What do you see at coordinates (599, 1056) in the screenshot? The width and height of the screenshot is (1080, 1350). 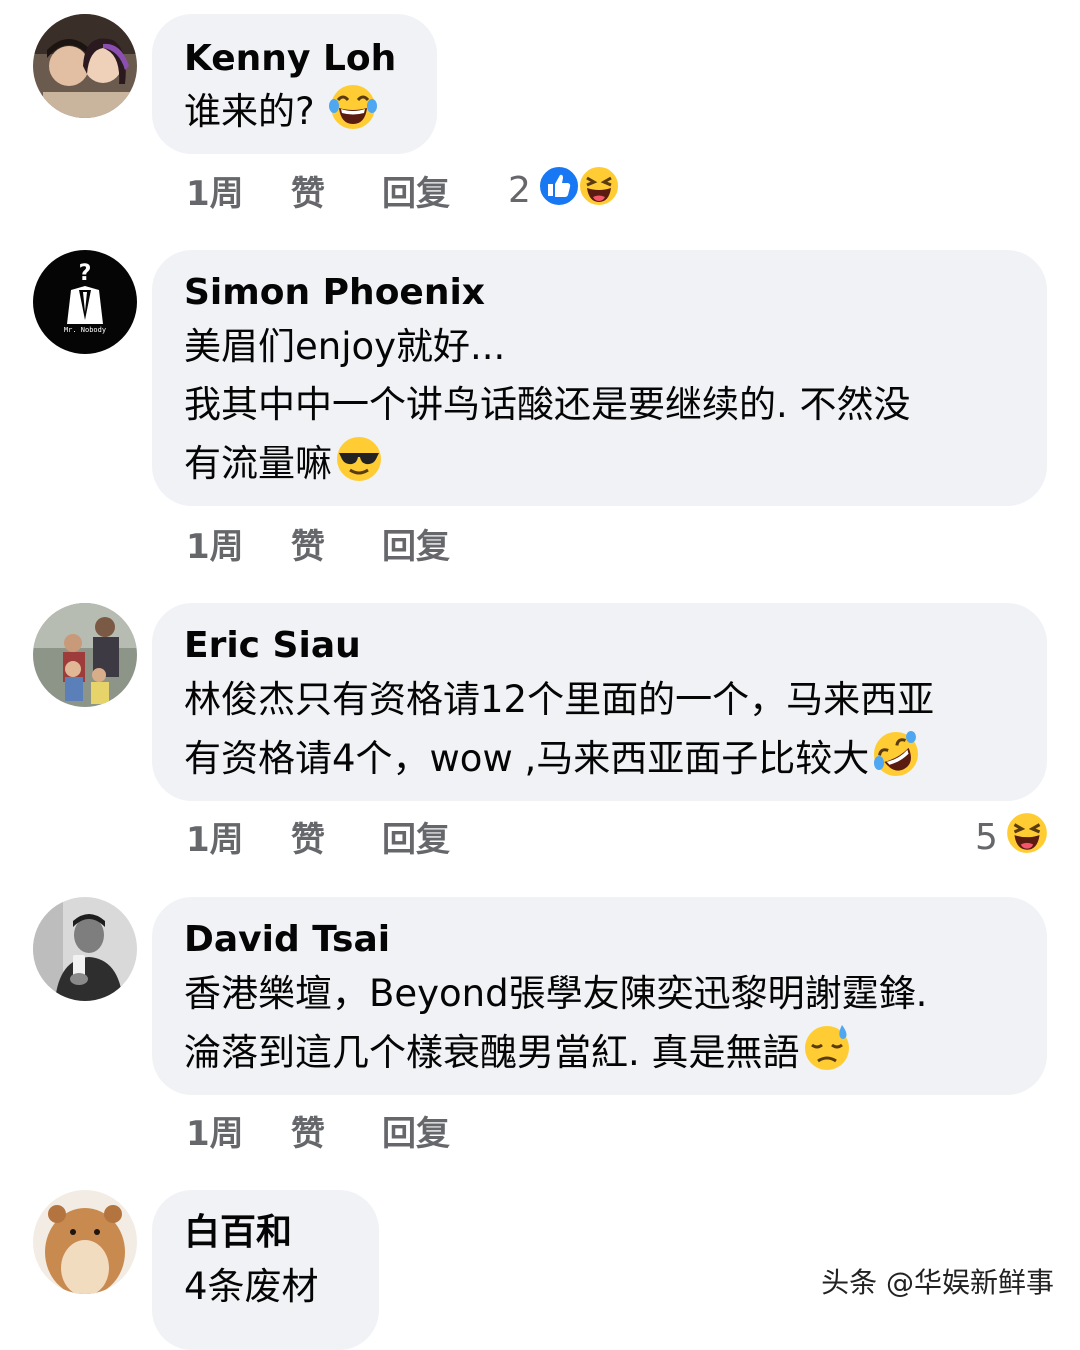 I see `comment-text: 淪落到這几个樣衰醜男當紅. 真是無語` at bounding box center [599, 1056].